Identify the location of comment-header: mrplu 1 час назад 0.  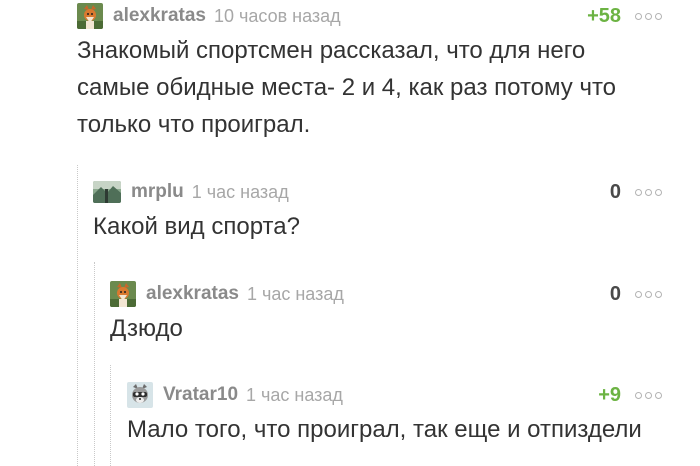
(377, 192).